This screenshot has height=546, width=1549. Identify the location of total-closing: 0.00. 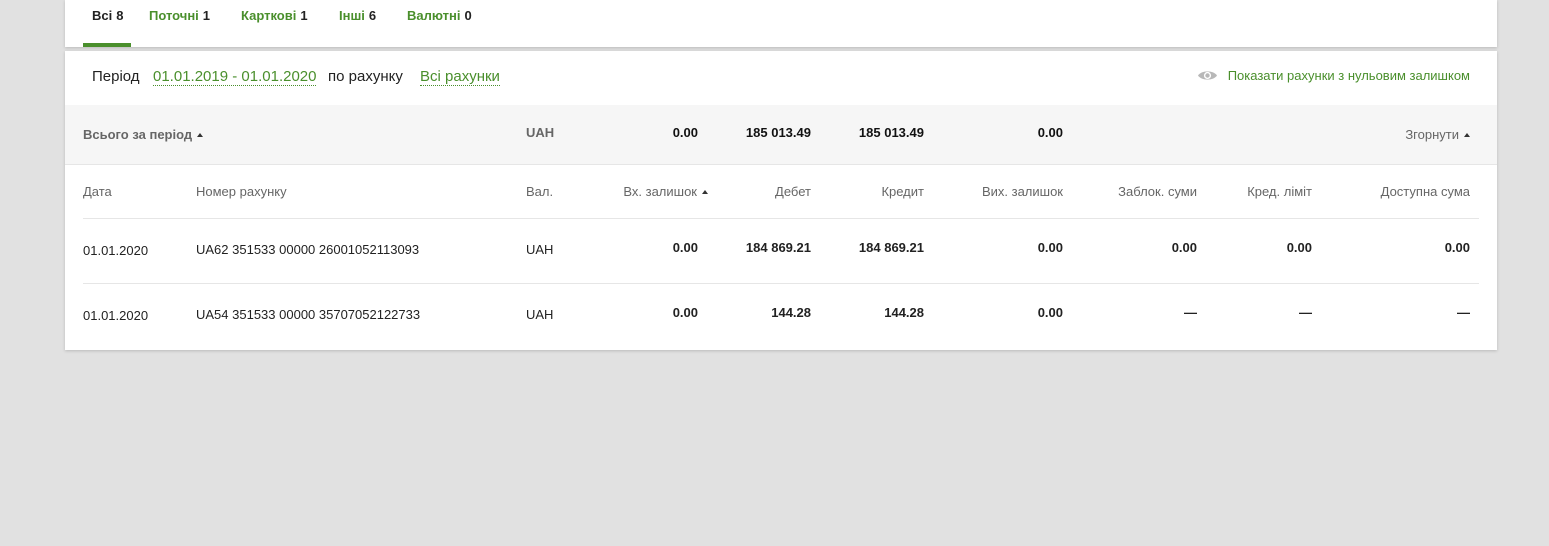
(1050, 132).